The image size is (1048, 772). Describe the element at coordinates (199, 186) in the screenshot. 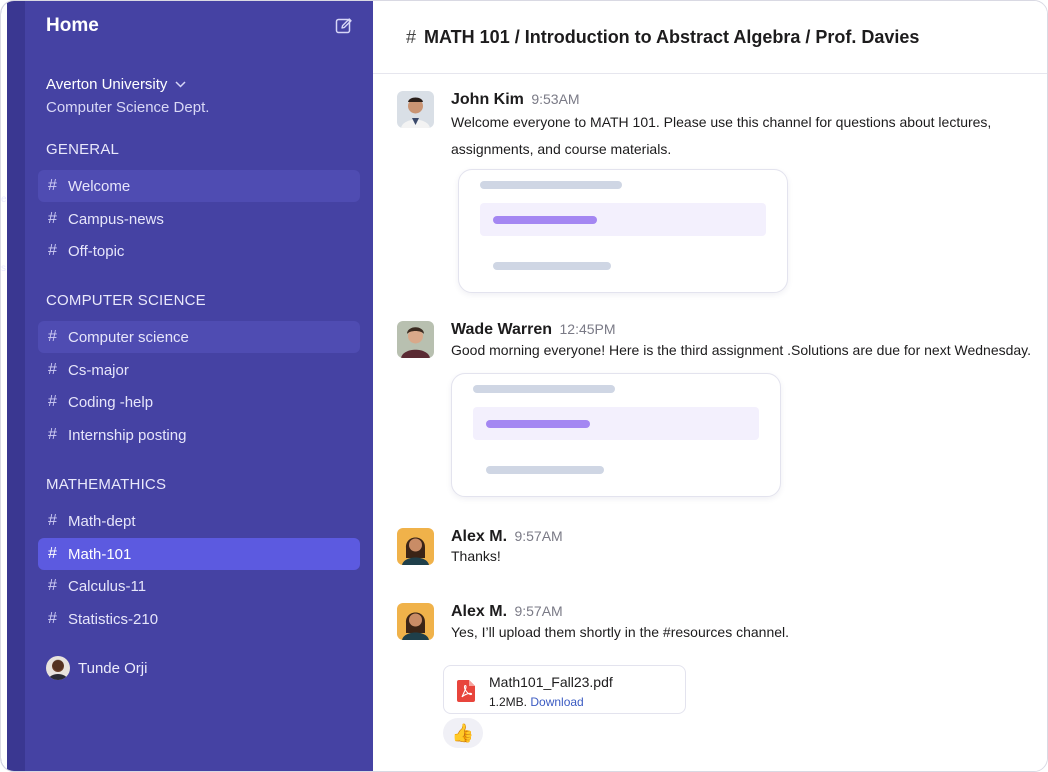

I see `sidebar-item-welcome: # Welcome` at that location.